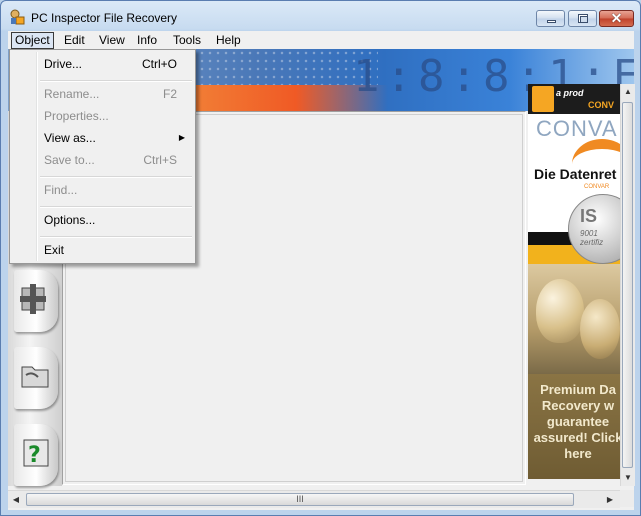  Describe the element at coordinates (181, 137) in the screenshot. I see `submenu-arrow-icon: ▶` at that location.